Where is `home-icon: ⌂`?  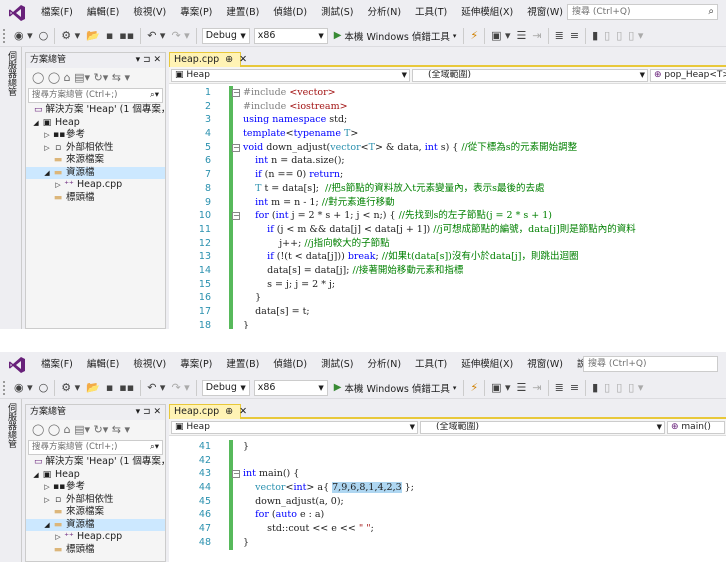
home-icon: ⌂ is located at coordinates (67, 429).